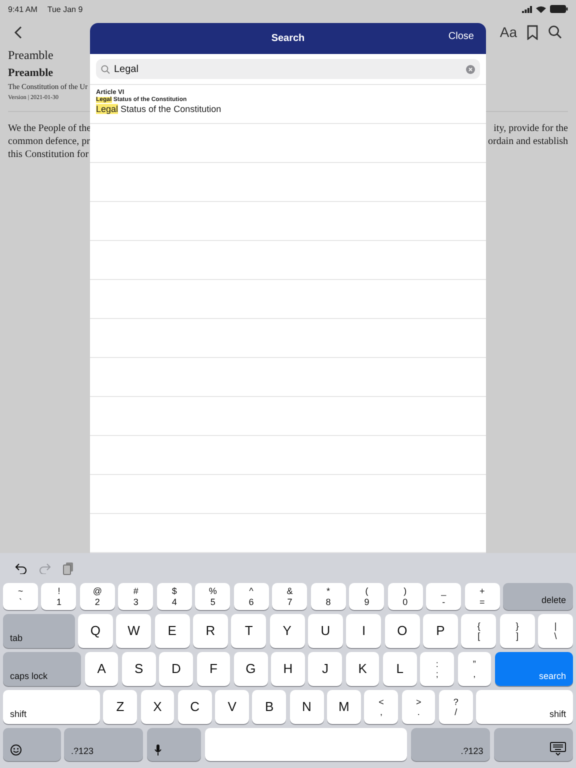 The width and height of the screenshot is (576, 768). Describe the element at coordinates (176, 669) in the screenshot. I see `key: D` at that location.